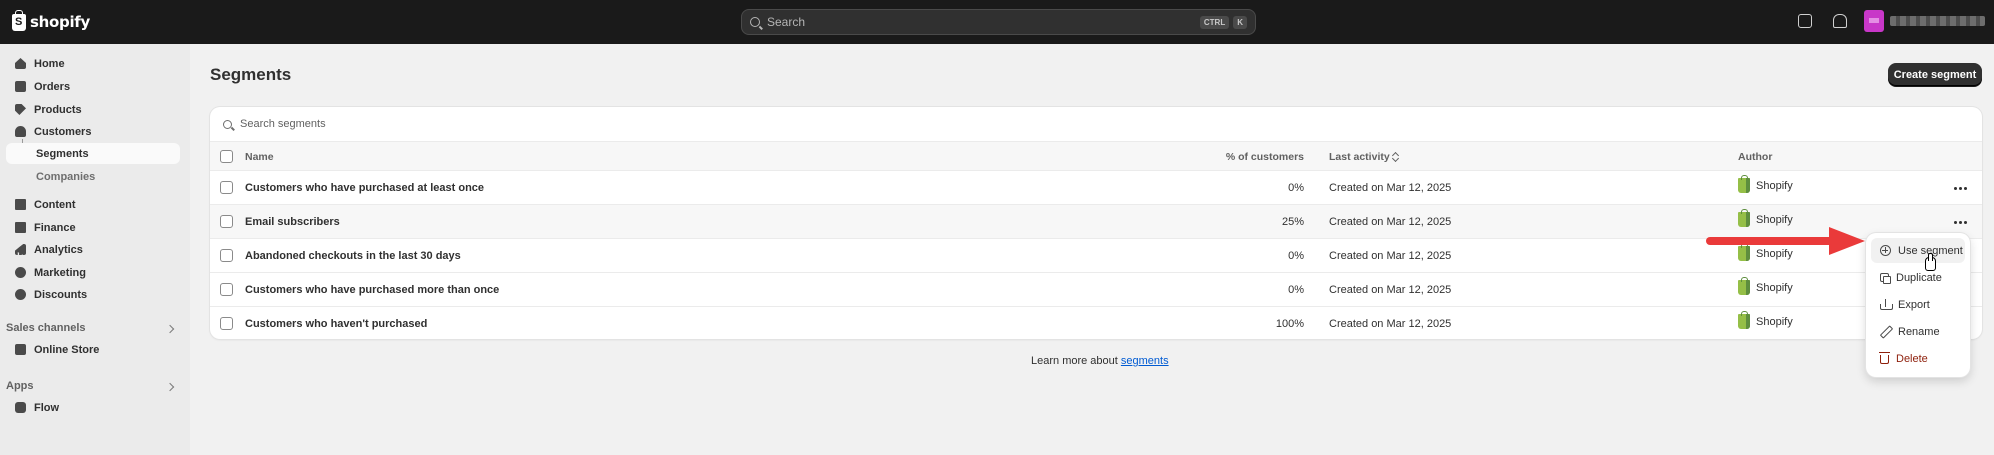 This screenshot has height=455, width=1994. What do you see at coordinates (93, 204) in the screenshot?
I see `sidebar-item-content: Content` at bounding box center [93, 204].